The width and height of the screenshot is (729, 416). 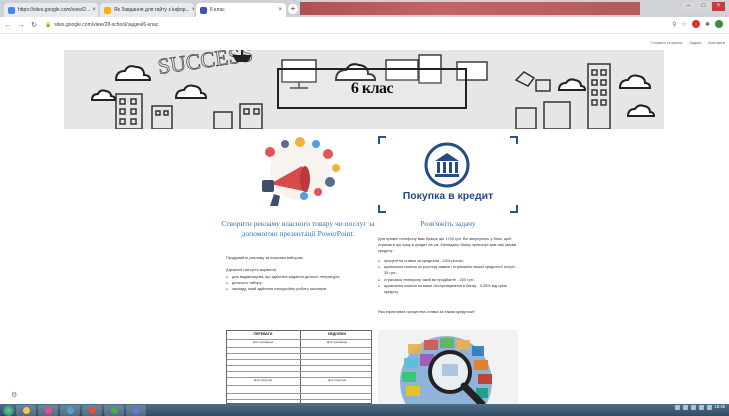 I want to click on chrome-icon, so click(x=92, y=410).